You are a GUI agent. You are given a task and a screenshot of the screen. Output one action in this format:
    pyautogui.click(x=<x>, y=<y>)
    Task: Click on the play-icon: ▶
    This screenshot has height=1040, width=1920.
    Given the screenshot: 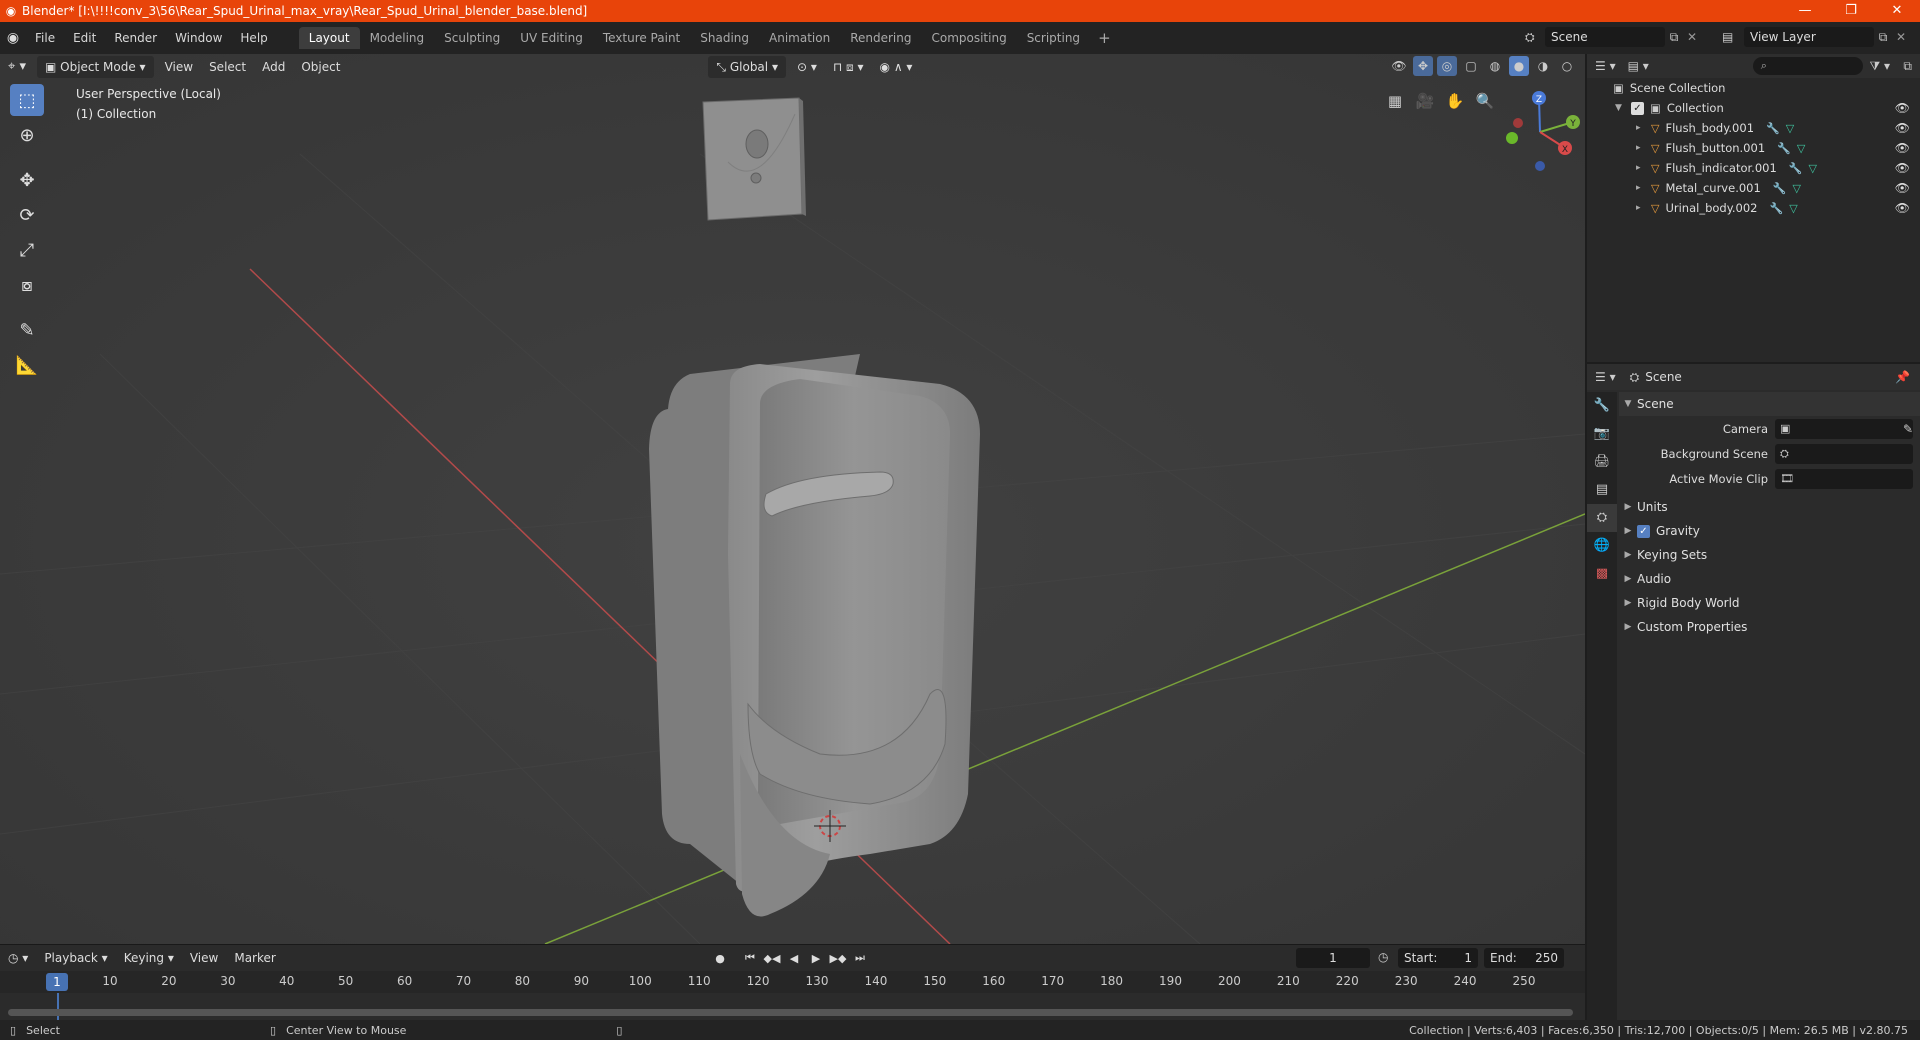 What is the action you would take?
    pyautogui.click(x=816, y=958)
    